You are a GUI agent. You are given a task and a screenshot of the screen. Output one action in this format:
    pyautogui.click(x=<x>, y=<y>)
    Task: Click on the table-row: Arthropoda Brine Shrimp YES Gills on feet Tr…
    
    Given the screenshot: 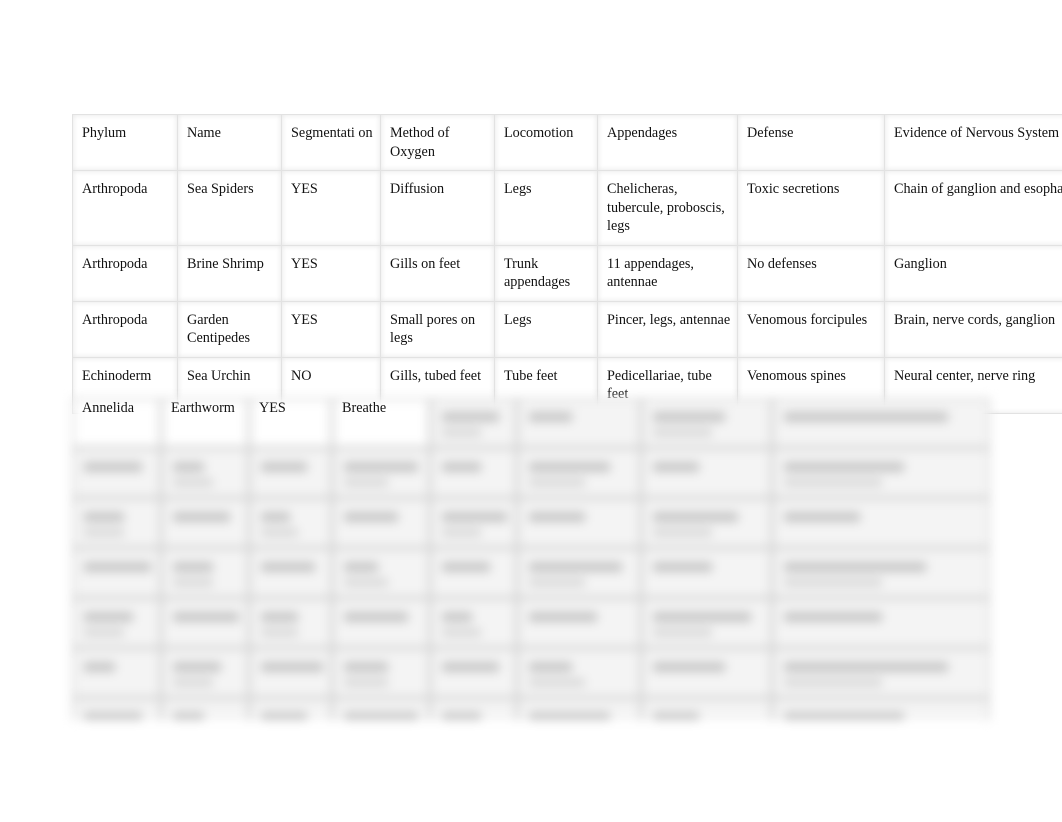 What is the action you would take?
    pyautogui.click(x=567, y=273)
    